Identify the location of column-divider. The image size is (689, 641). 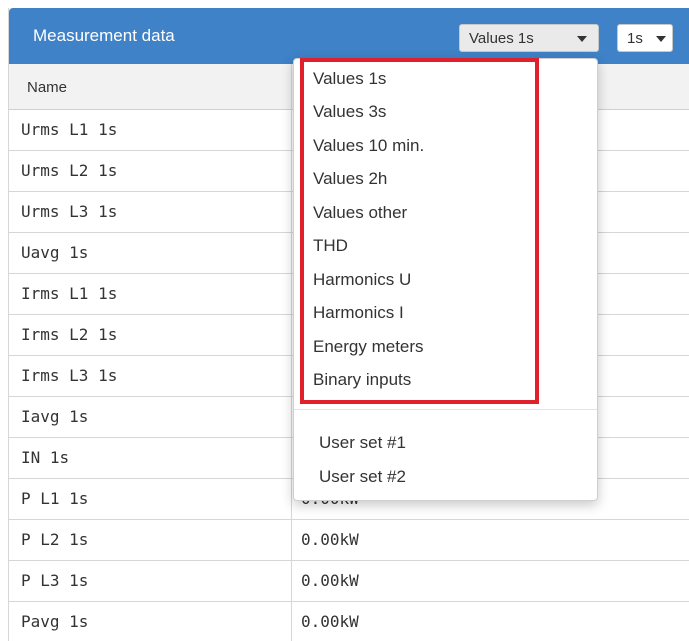
(291, 352).